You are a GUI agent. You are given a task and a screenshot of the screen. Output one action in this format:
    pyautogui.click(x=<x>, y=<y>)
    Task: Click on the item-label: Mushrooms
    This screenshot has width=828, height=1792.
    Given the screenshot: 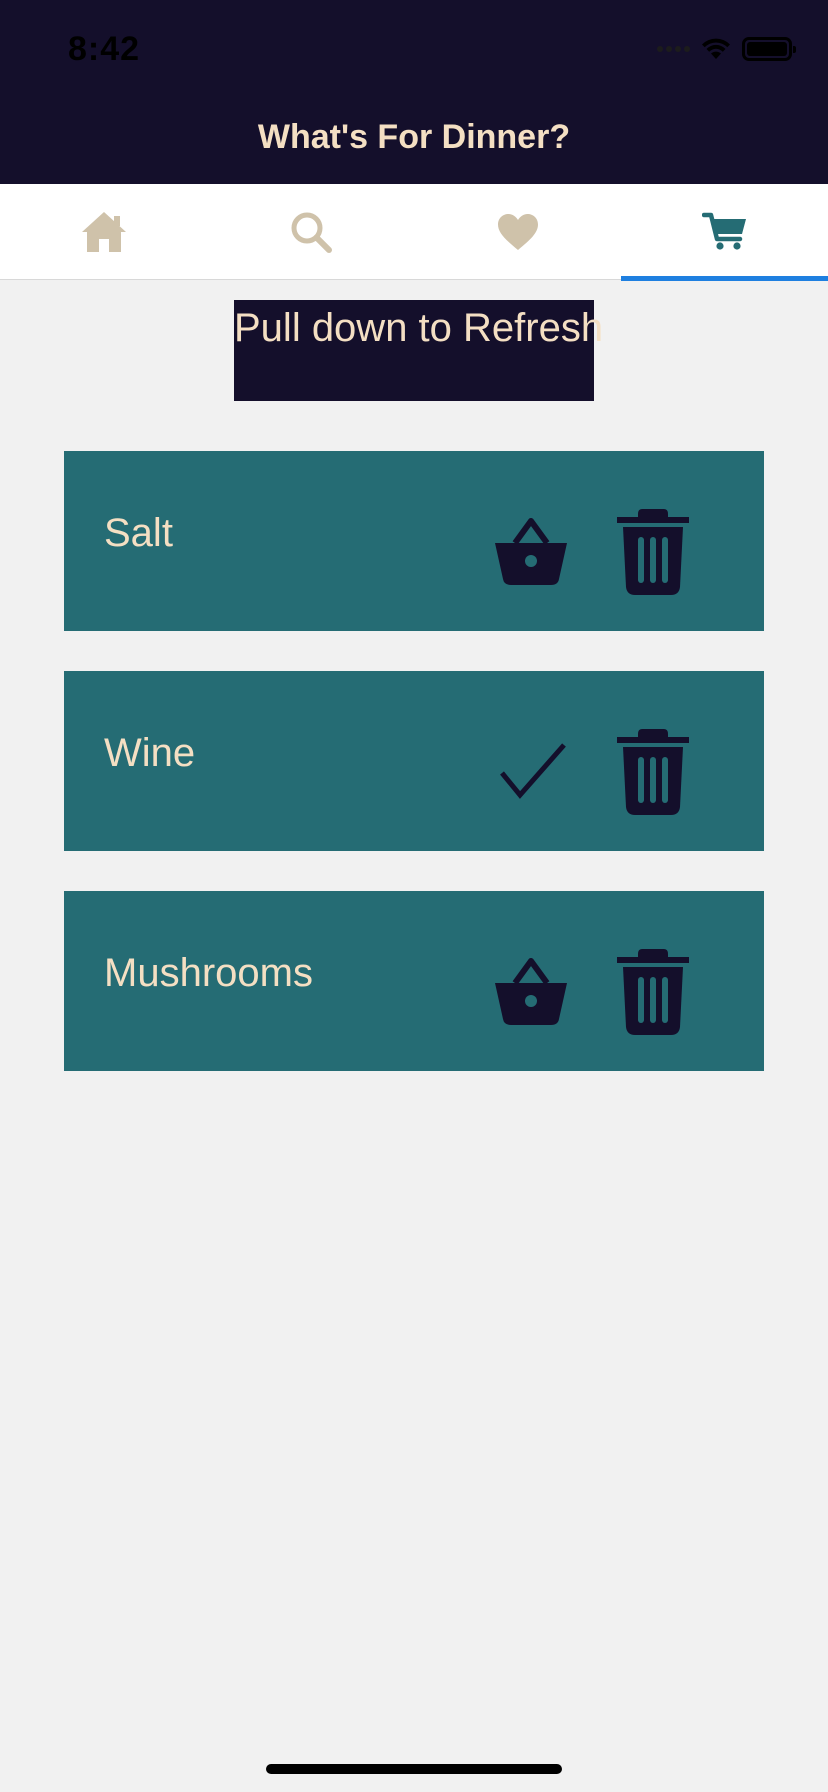 What is the action you would take?
    pyautogui.click(x=208, y=973)
    